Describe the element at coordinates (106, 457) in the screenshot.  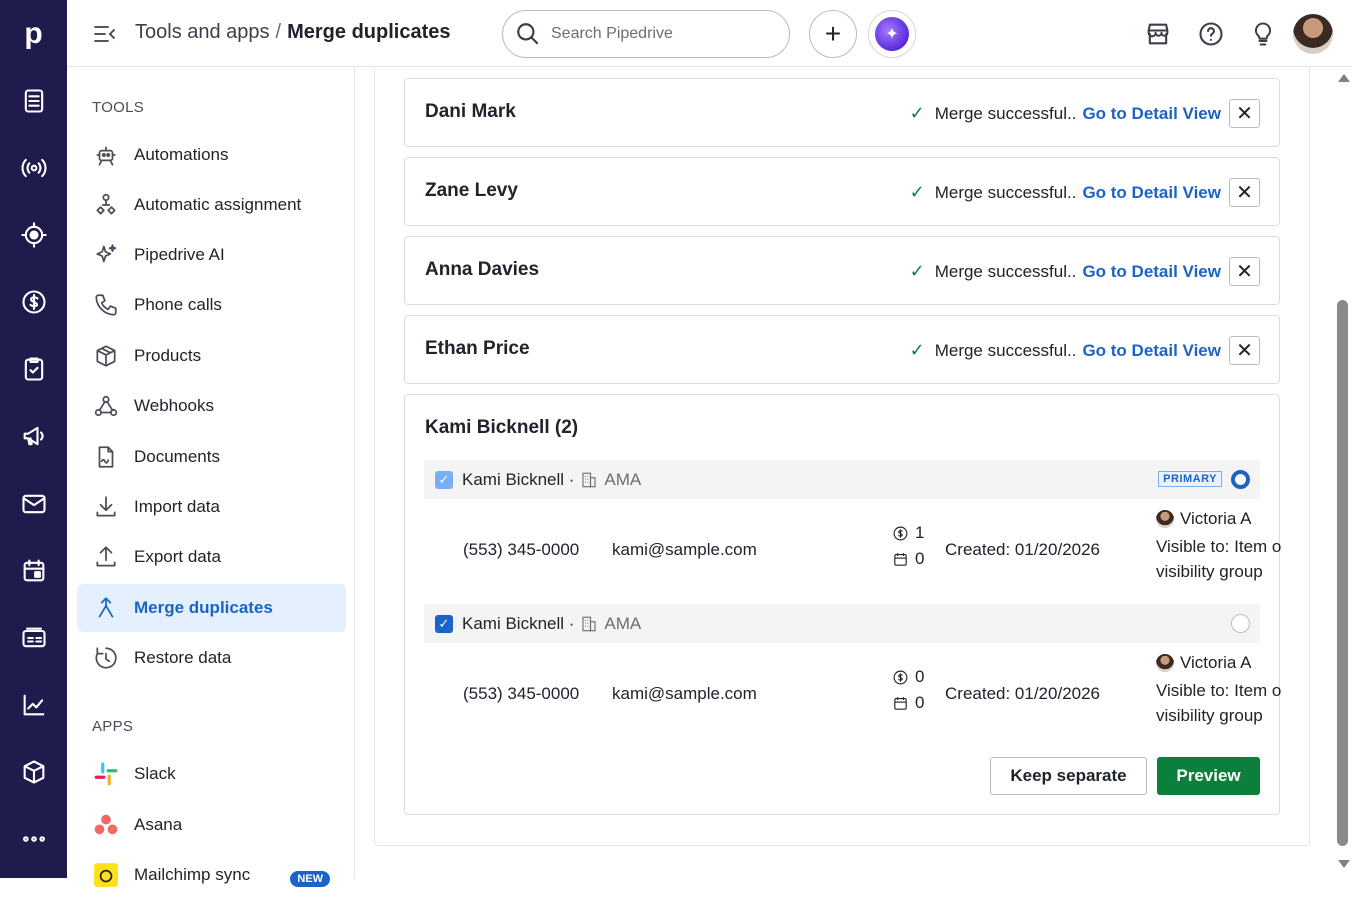
I see `document-icon` at that location.